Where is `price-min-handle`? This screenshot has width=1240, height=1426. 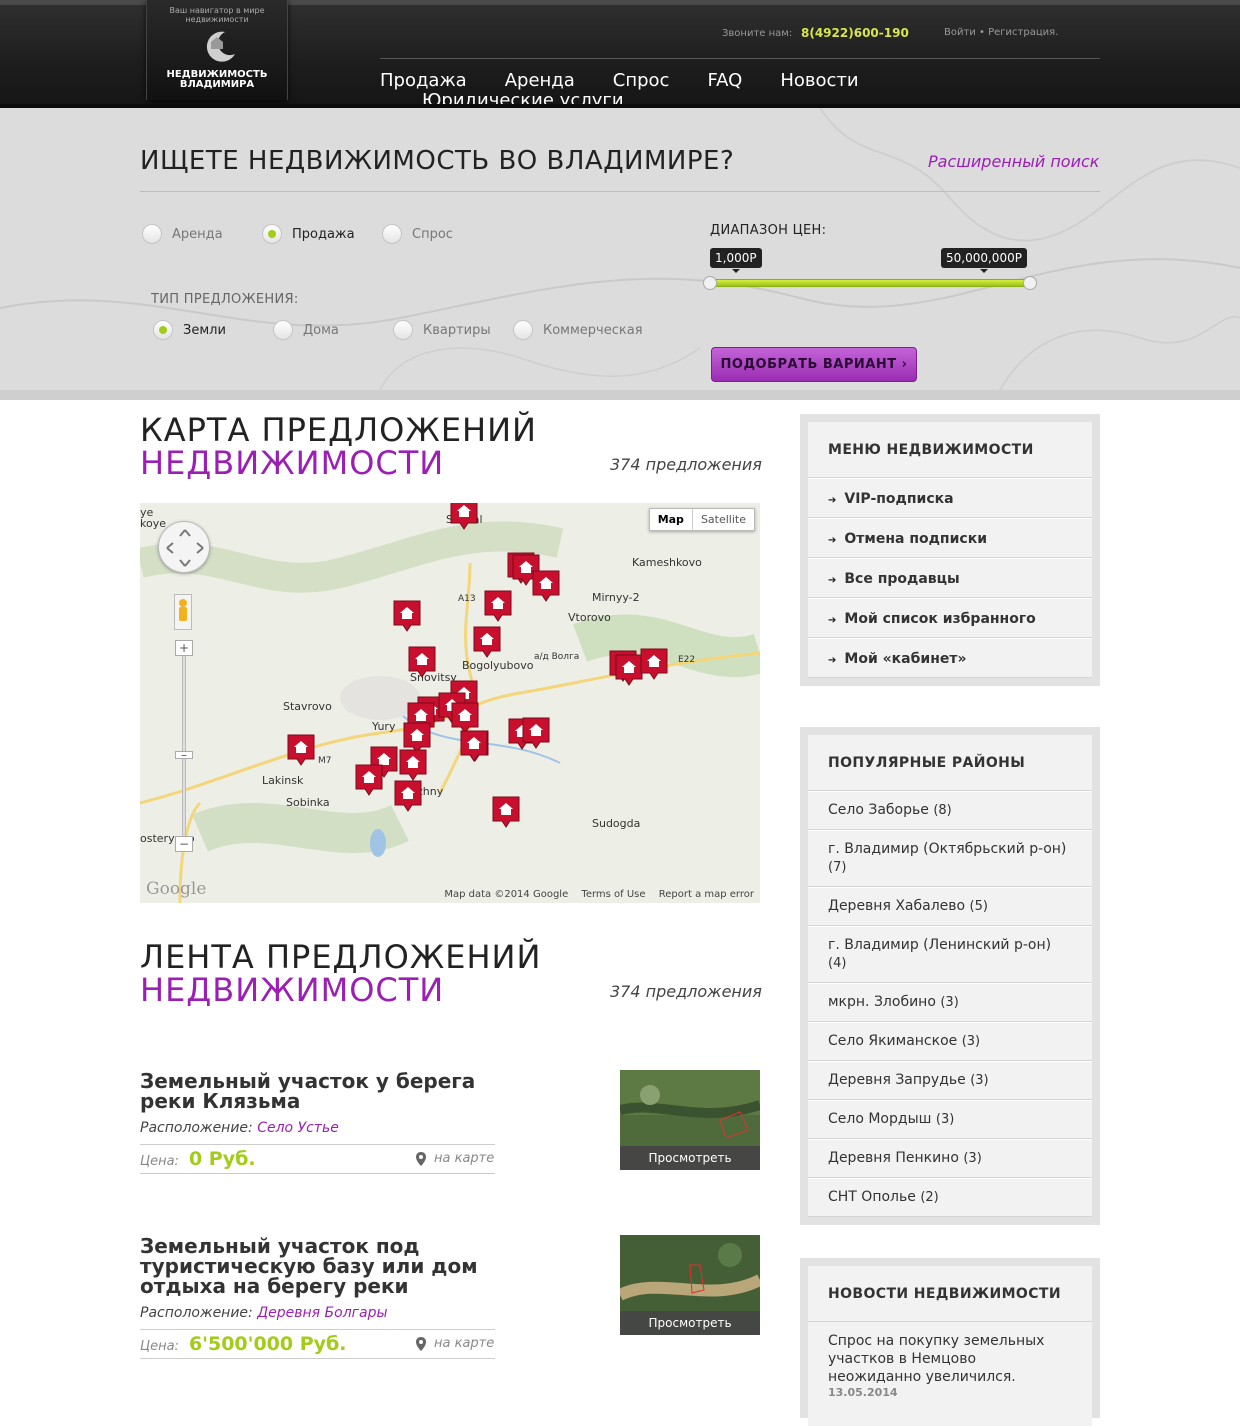 price-min-handle is located at coordinates (710, 283).